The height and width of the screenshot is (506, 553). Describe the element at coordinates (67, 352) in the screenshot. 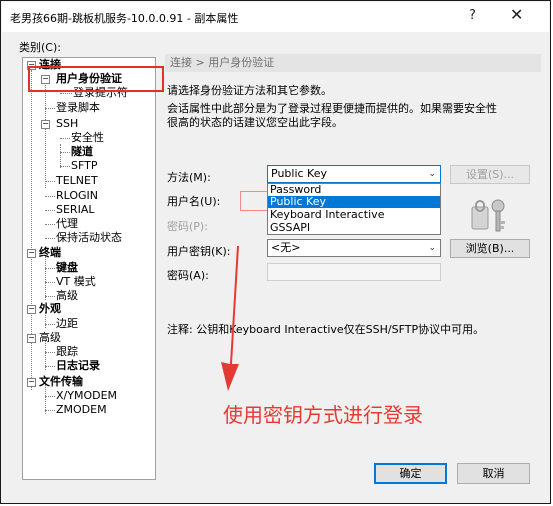

I see `tree-item-trace: 跟踪` at that location.